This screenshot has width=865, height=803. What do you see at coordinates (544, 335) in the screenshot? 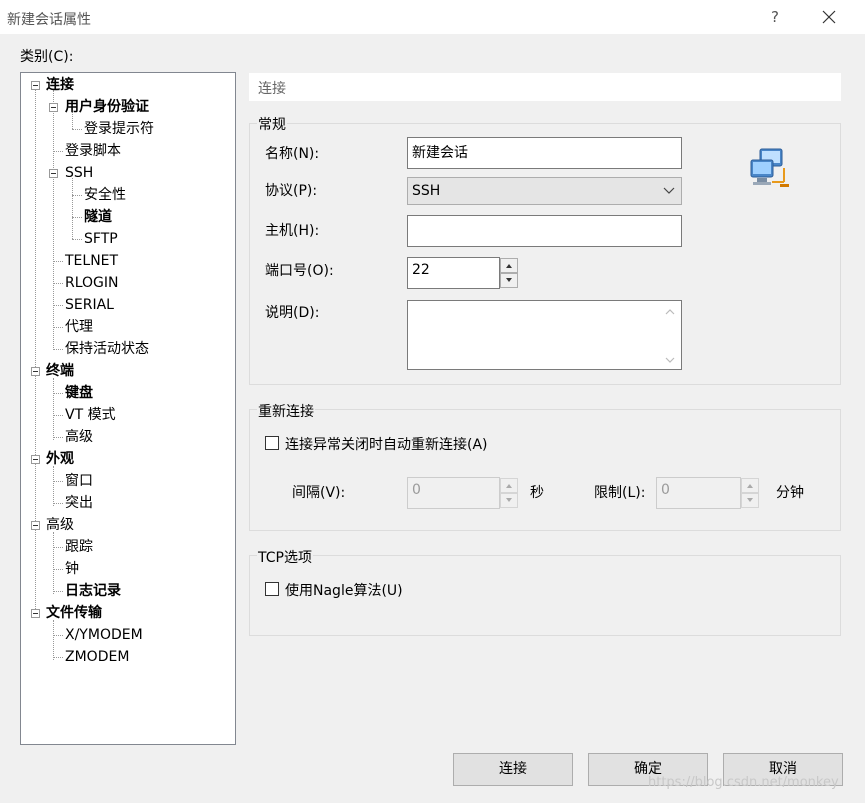
I see `description-field` at bounding box center [544, 335].